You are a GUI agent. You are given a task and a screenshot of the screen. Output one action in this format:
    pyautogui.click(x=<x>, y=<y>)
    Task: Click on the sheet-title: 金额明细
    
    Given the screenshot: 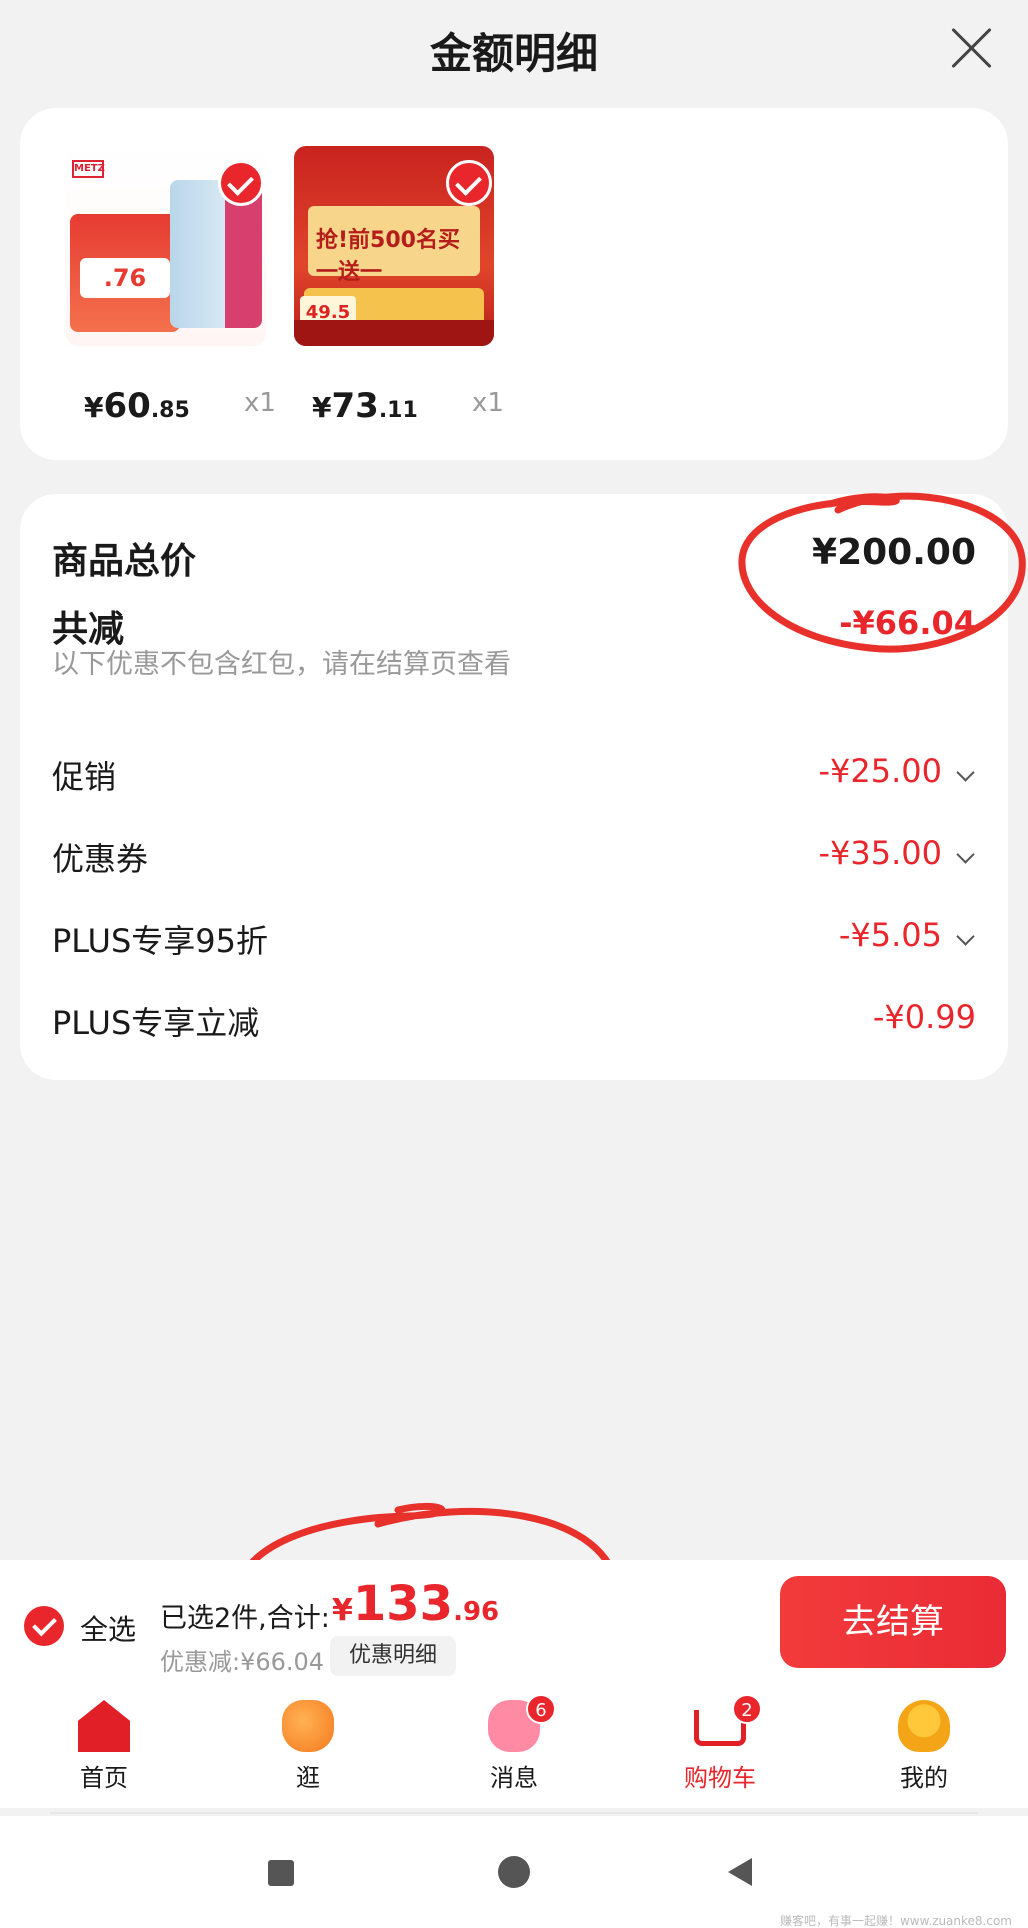 What is the action you would take?
    pyautogui.click(x=513, y=53)
    